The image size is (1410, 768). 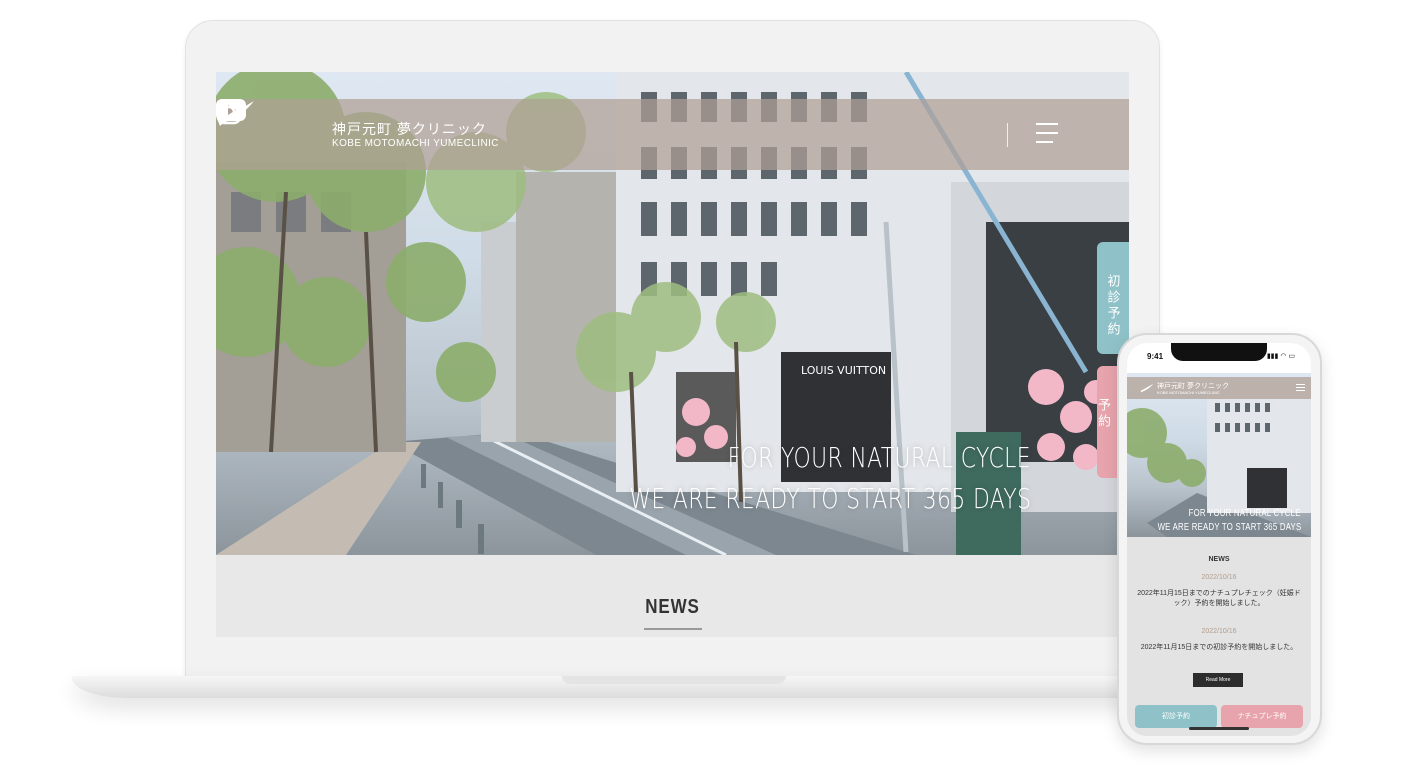 I want to click on phone-menu-icon, so click(x=1300, y=388).